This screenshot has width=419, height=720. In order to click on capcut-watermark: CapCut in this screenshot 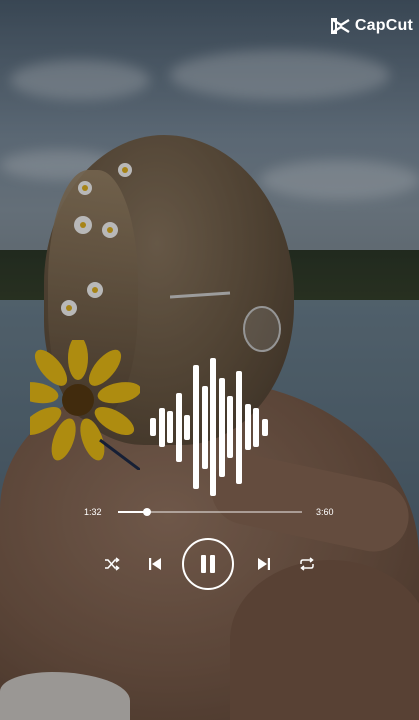, I will do `click(371, 26)`.